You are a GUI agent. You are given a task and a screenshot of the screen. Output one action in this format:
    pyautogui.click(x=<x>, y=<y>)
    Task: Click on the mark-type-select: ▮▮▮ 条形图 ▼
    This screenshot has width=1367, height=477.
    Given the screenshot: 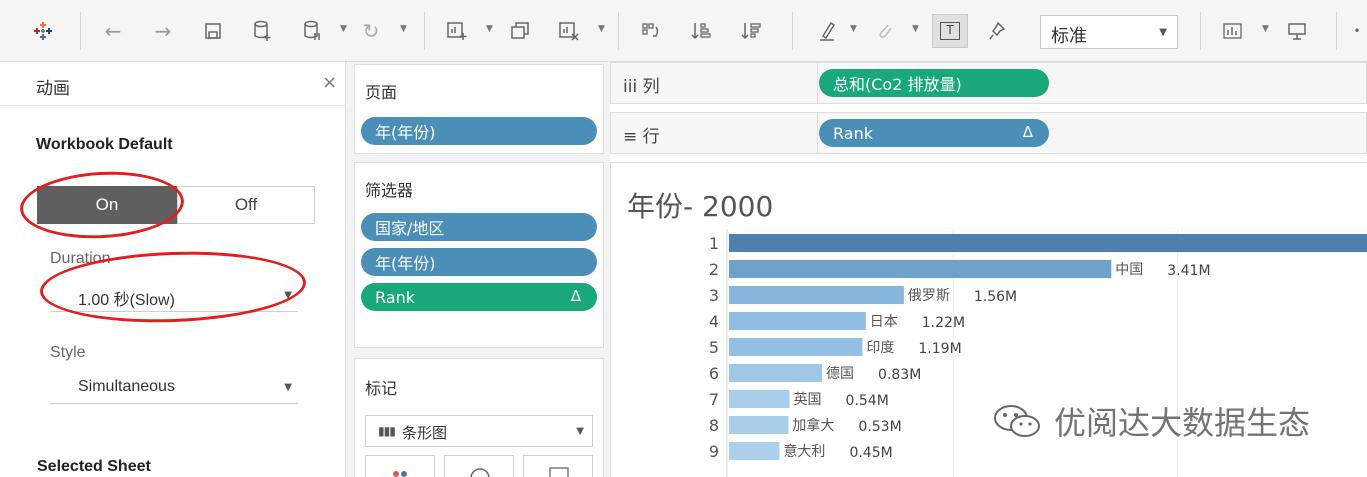 What is the action you would take?
    pyautogui.click(x=479, y=431)
    